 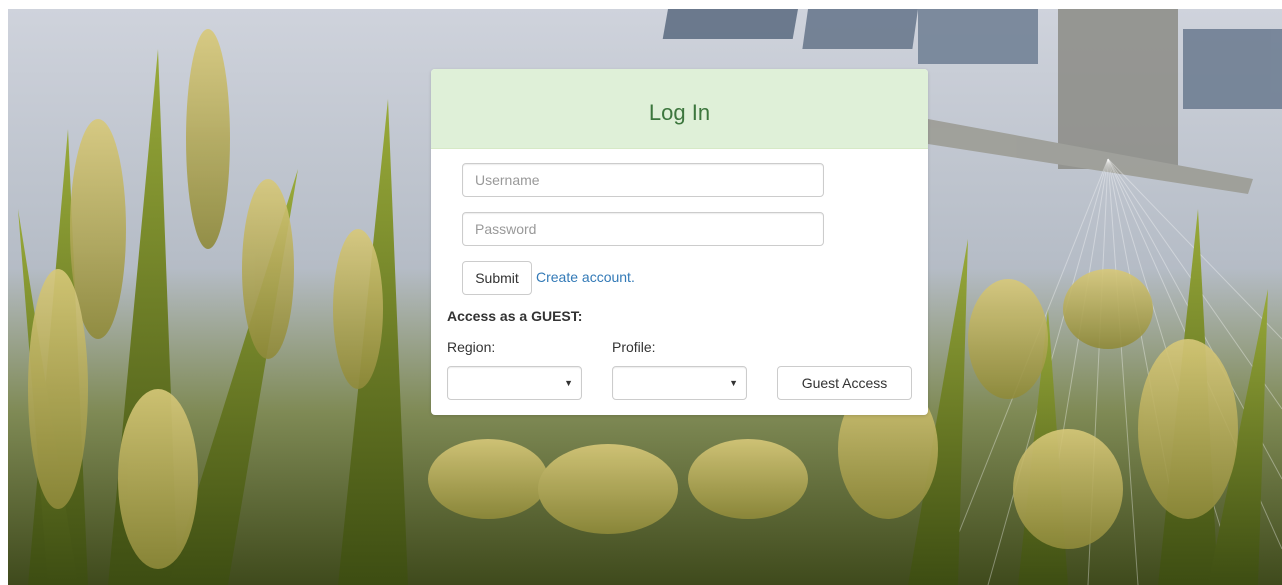 I want to click on username-input, so click(x=643, y=180).